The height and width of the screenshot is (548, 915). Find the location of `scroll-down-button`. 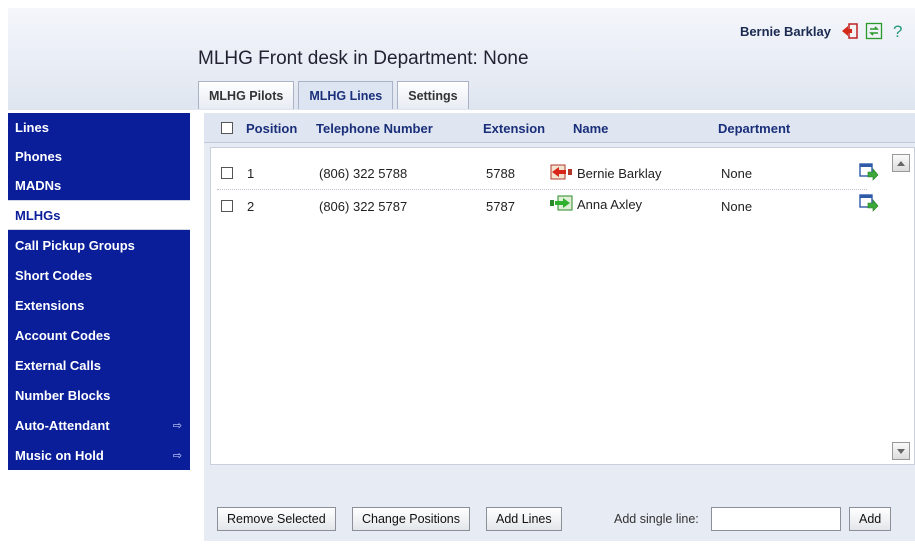

scroll-down-button is located at coordinates (901, 451).